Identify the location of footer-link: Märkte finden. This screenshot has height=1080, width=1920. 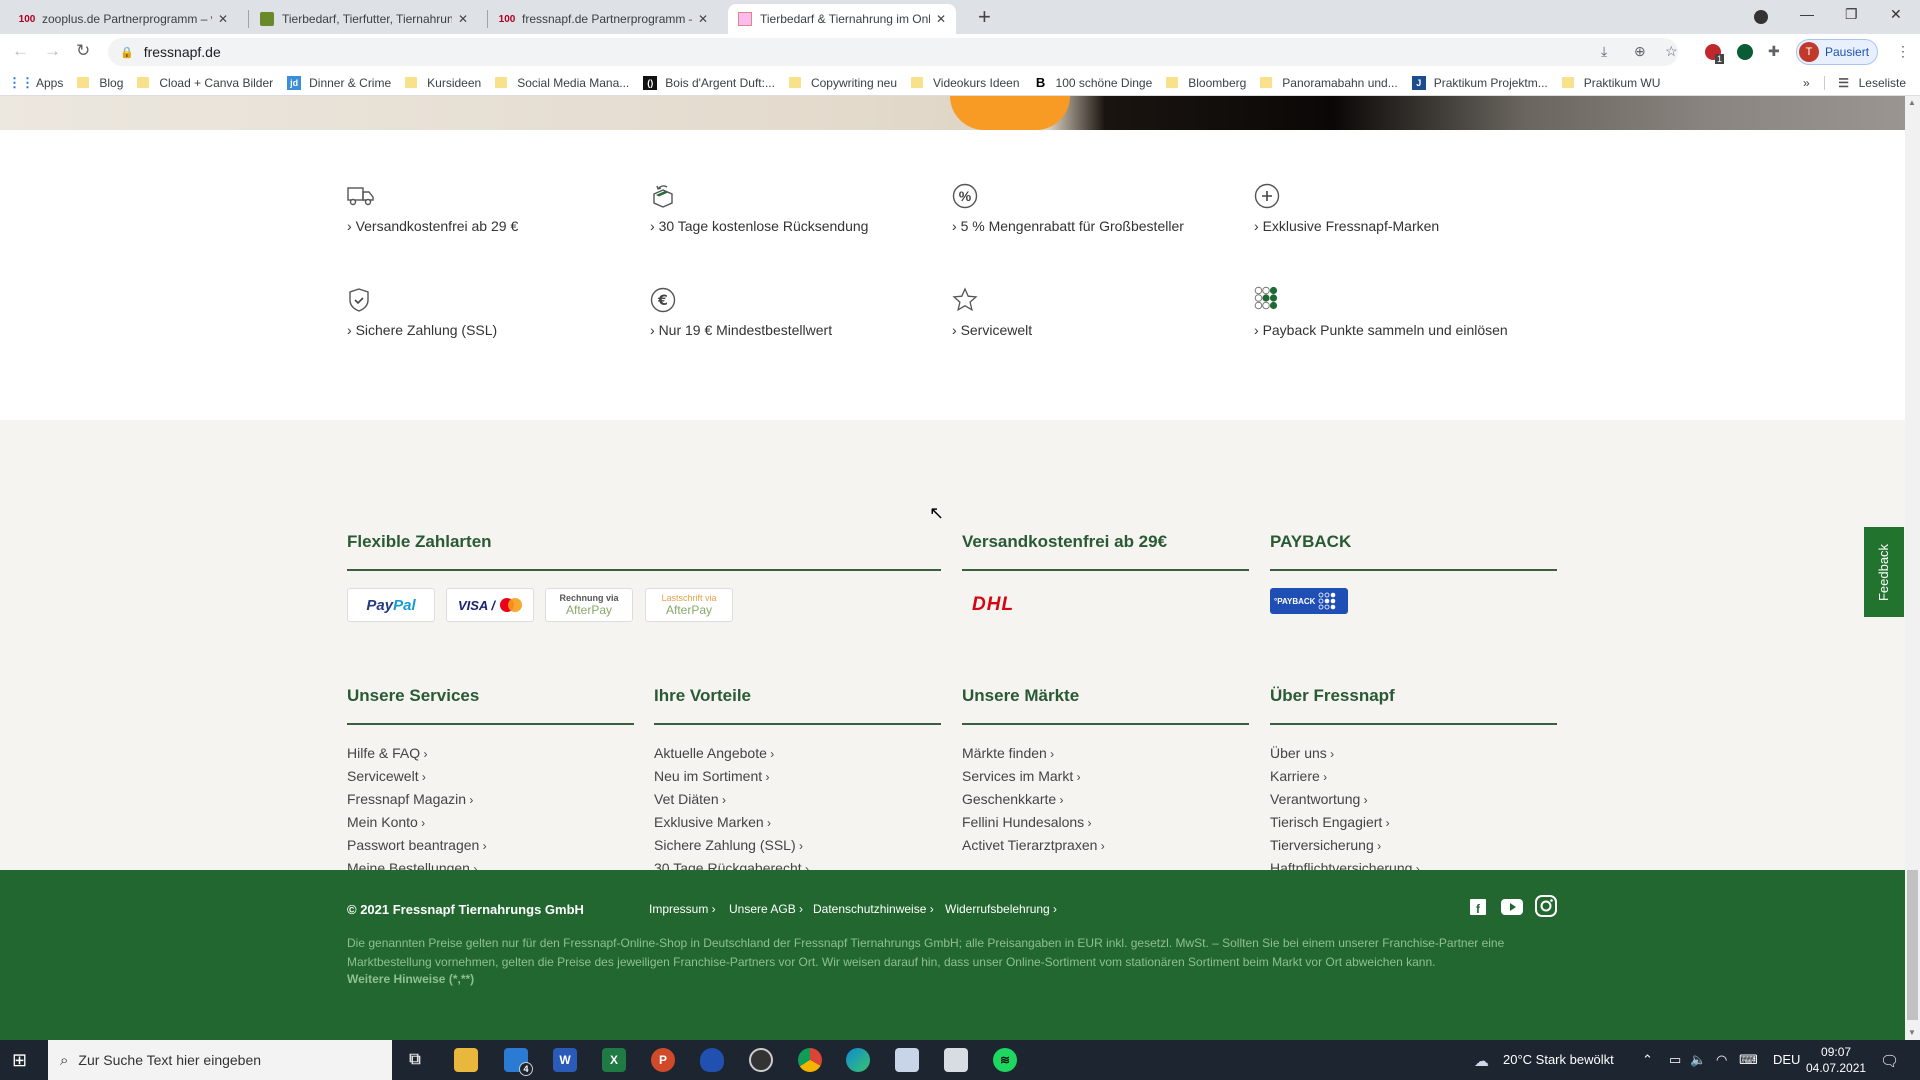
(1033, 753).